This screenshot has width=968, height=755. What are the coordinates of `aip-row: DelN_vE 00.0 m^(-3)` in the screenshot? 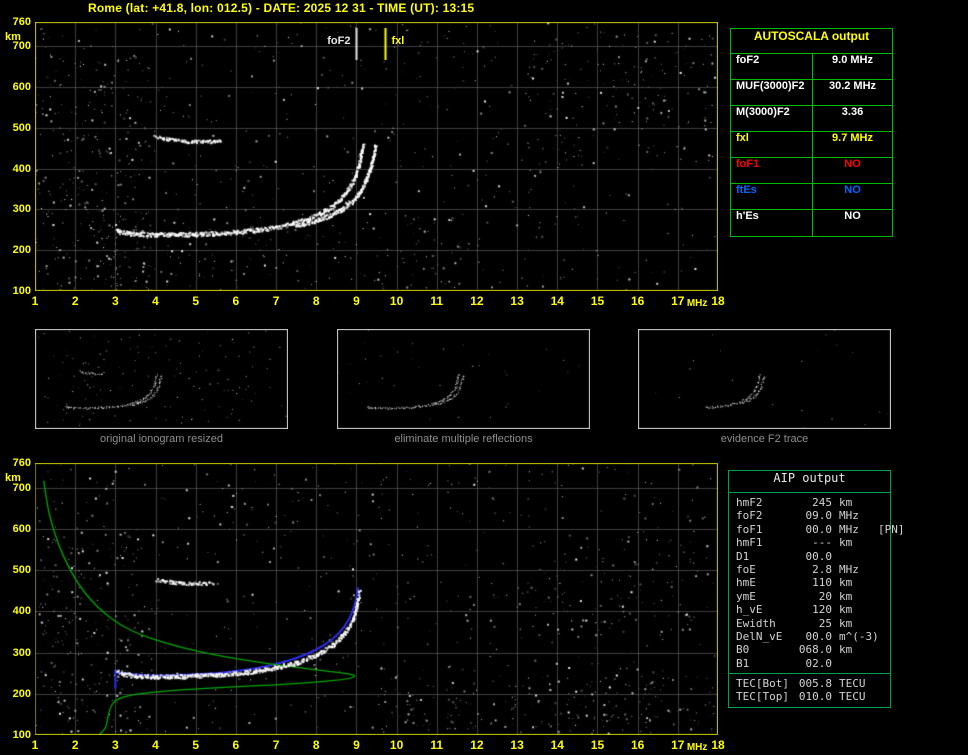 It's located at (810, 636).